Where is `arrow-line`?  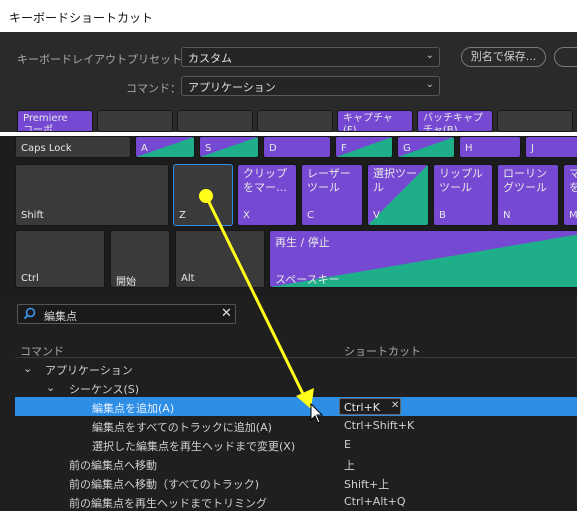 arrow-line is located at coordinates (255, 296).